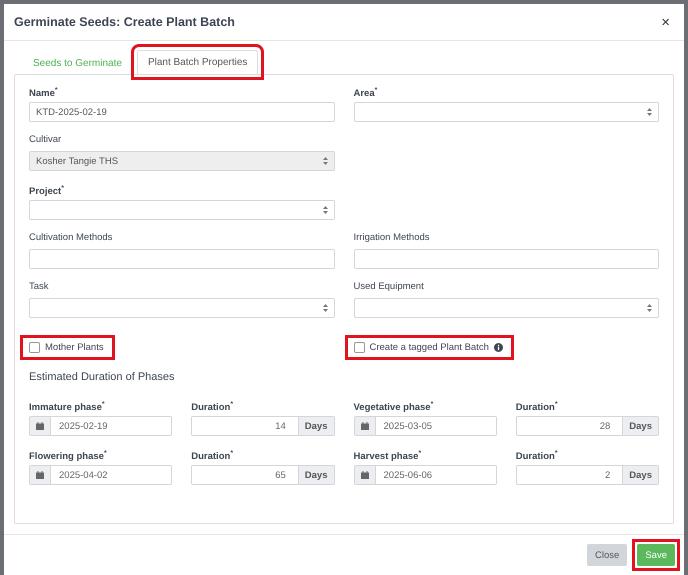  Describe the element at coordinates (366, 91) in the screenshot. I see `field-label: Area$^{*}$` at that location.